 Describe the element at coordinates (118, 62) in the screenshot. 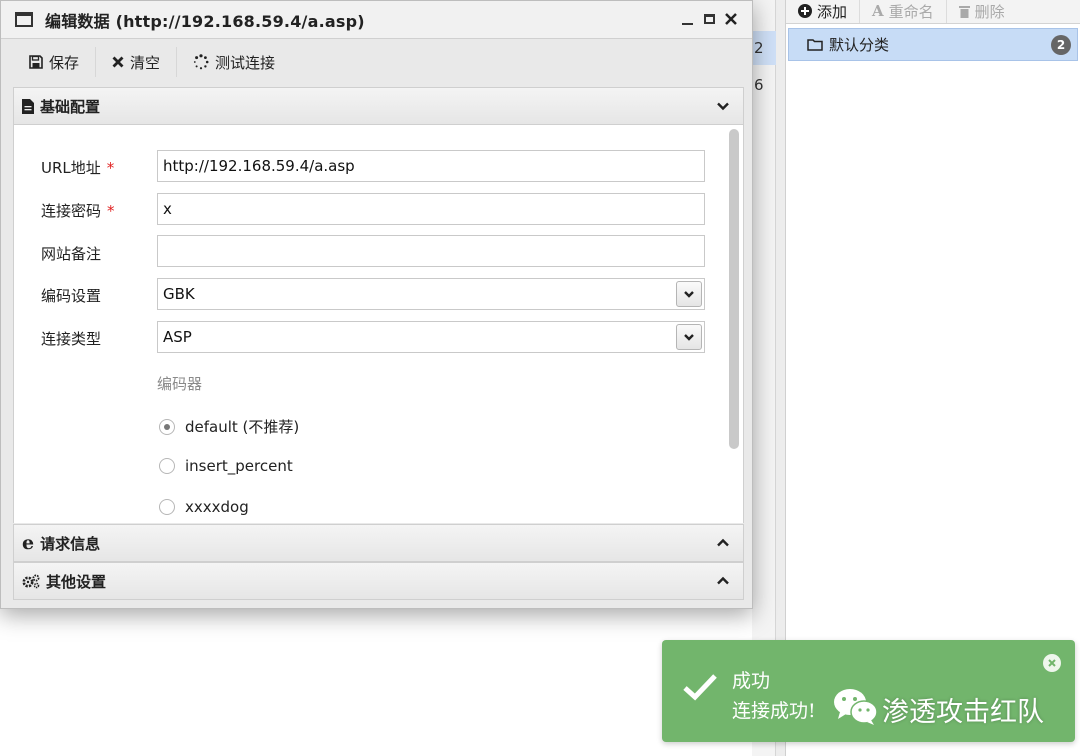

I see `x-icon` at that location.